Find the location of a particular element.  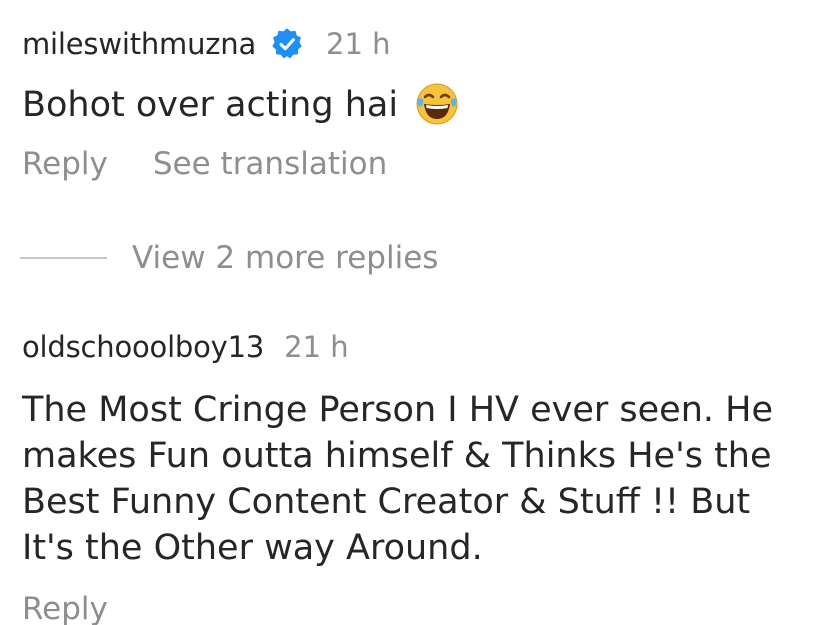

view-more-replies-button: View 2 more replies is located at coordinates (229, 258).